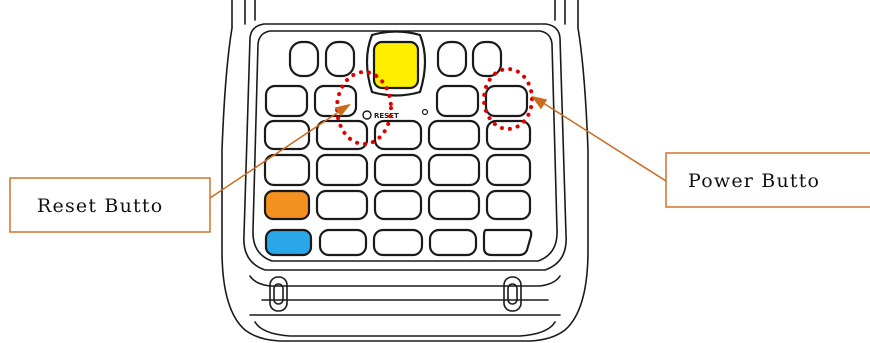 This screenshot has height=343, width=870. I want to click on orange-key, so click(287, 205).